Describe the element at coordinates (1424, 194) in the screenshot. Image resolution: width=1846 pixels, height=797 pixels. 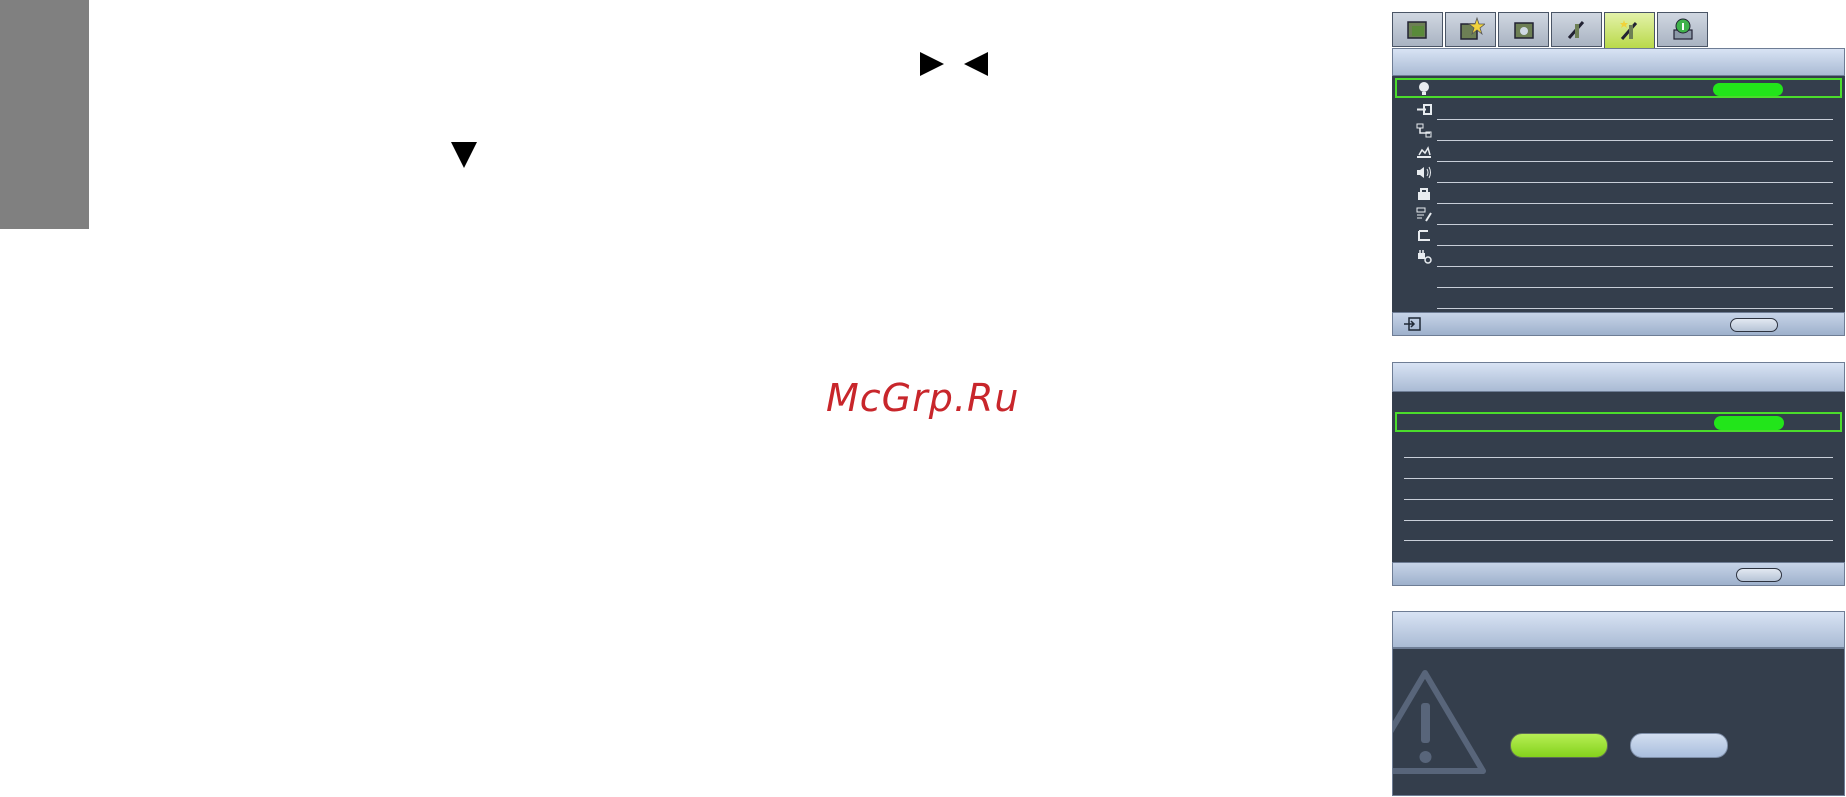
I see `lock-icon` at that location.